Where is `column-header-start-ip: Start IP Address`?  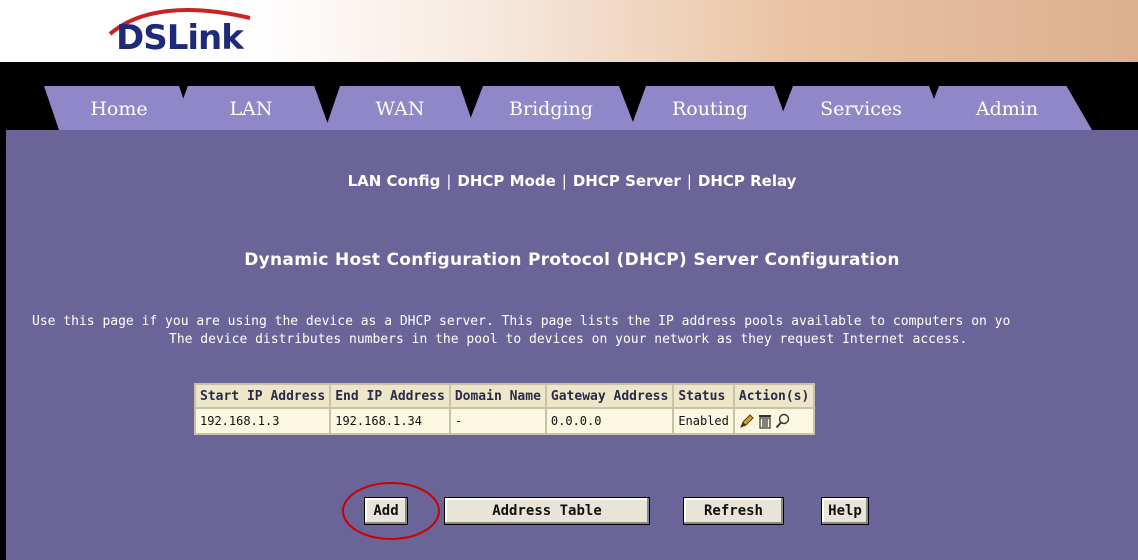
column-header-start-ip: Start IP Address is located at coordinates (262, 396).